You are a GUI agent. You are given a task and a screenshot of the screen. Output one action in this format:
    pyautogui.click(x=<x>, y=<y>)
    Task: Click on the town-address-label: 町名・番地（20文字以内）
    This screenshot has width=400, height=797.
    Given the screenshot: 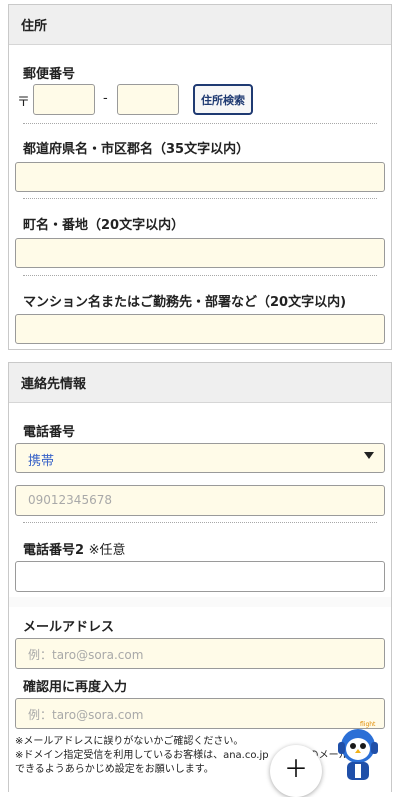 What is the action you would take?
    pyautogui.click(x=104, y=225)
    